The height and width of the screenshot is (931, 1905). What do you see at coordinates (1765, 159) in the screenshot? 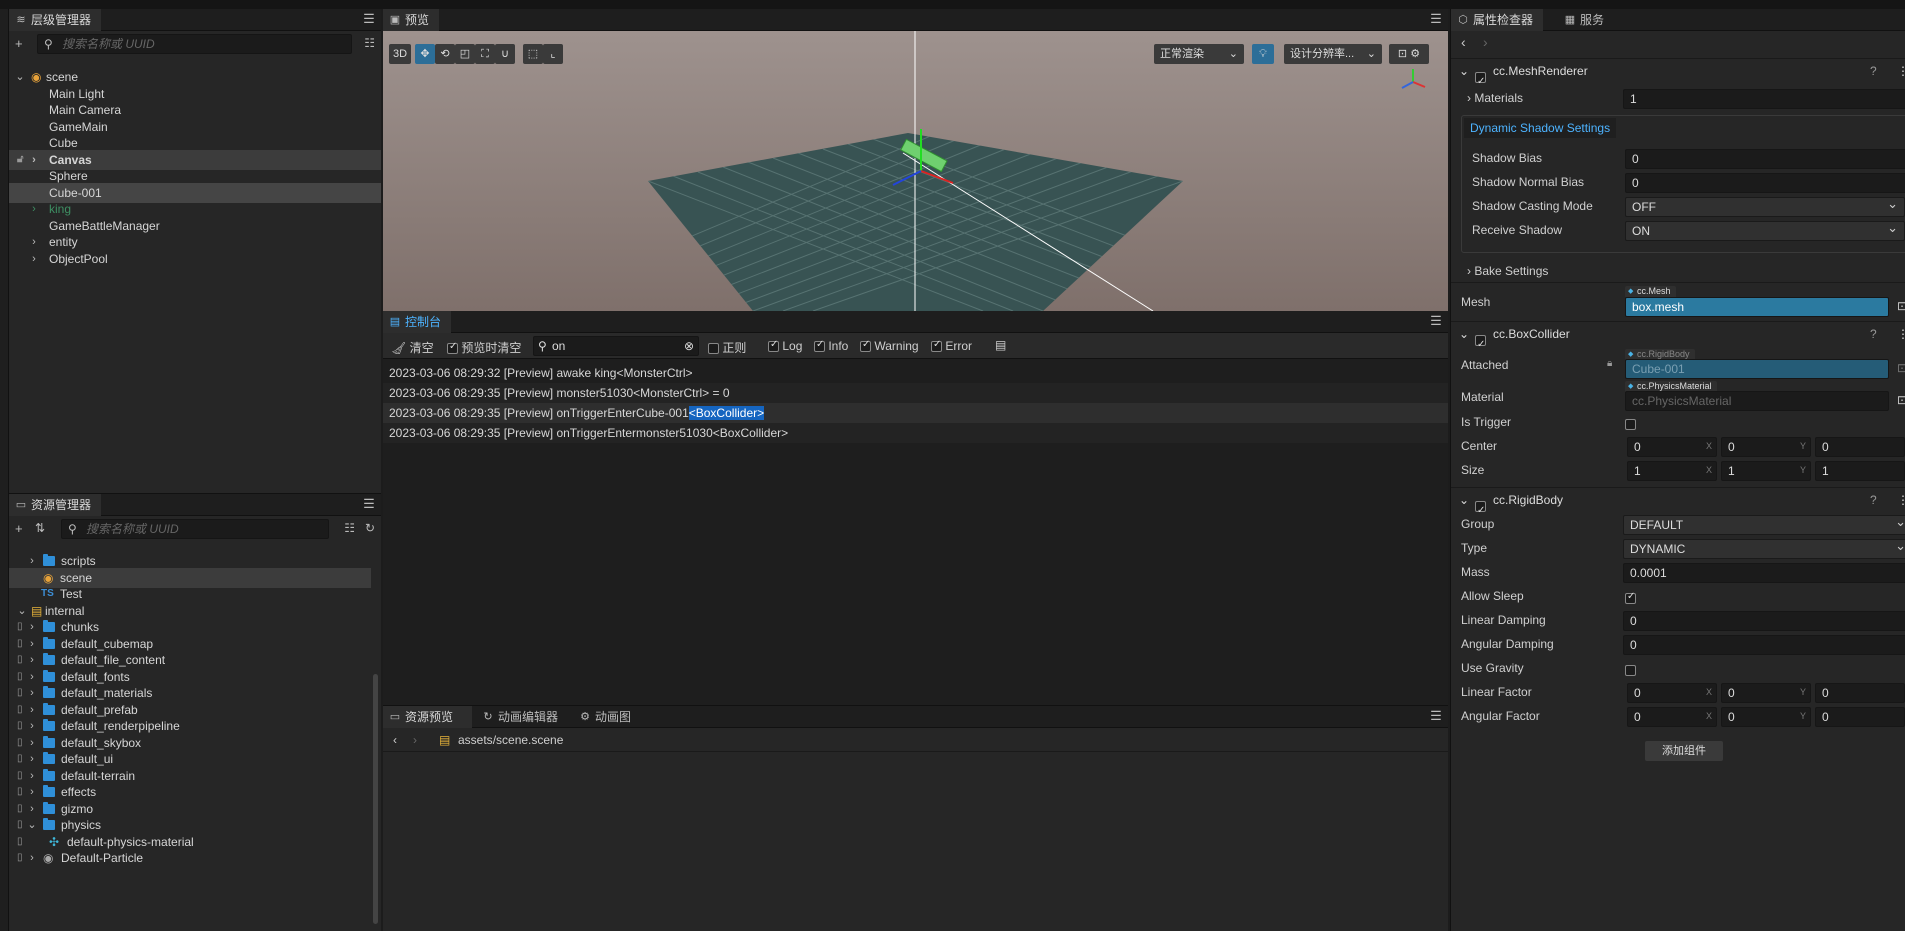
I see `shadow-bias-input: 0` at bounding box center [1765, 159].